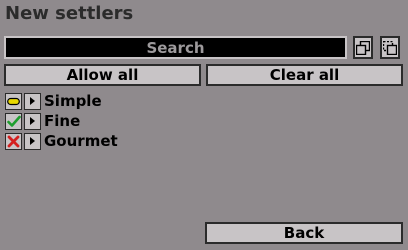  I want to click on status-toggle-gourmet, so click(13, 141).